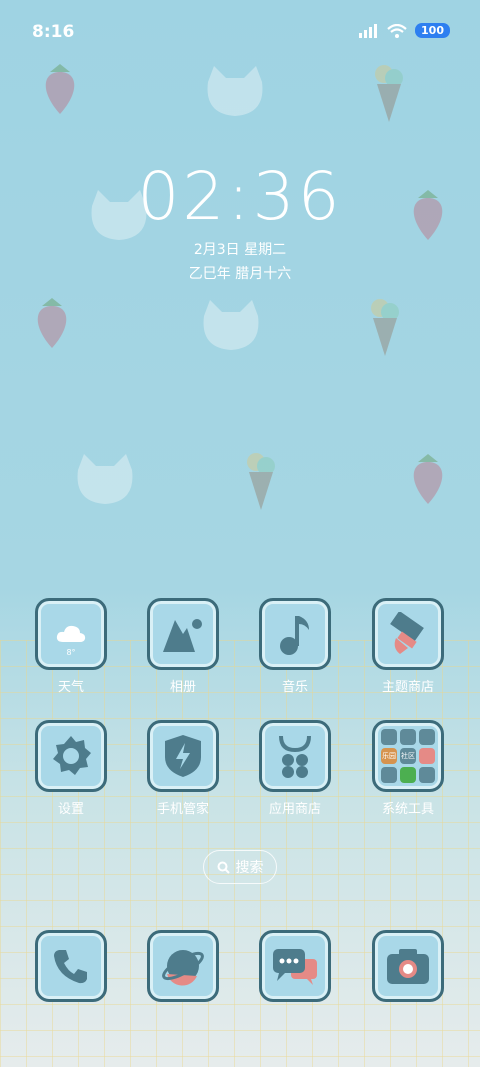 This screenshot has height=1067, width=480. Describe the element at coordinates (407, 809) in the screenshot. I see `app-label: 系统工具` at that location.